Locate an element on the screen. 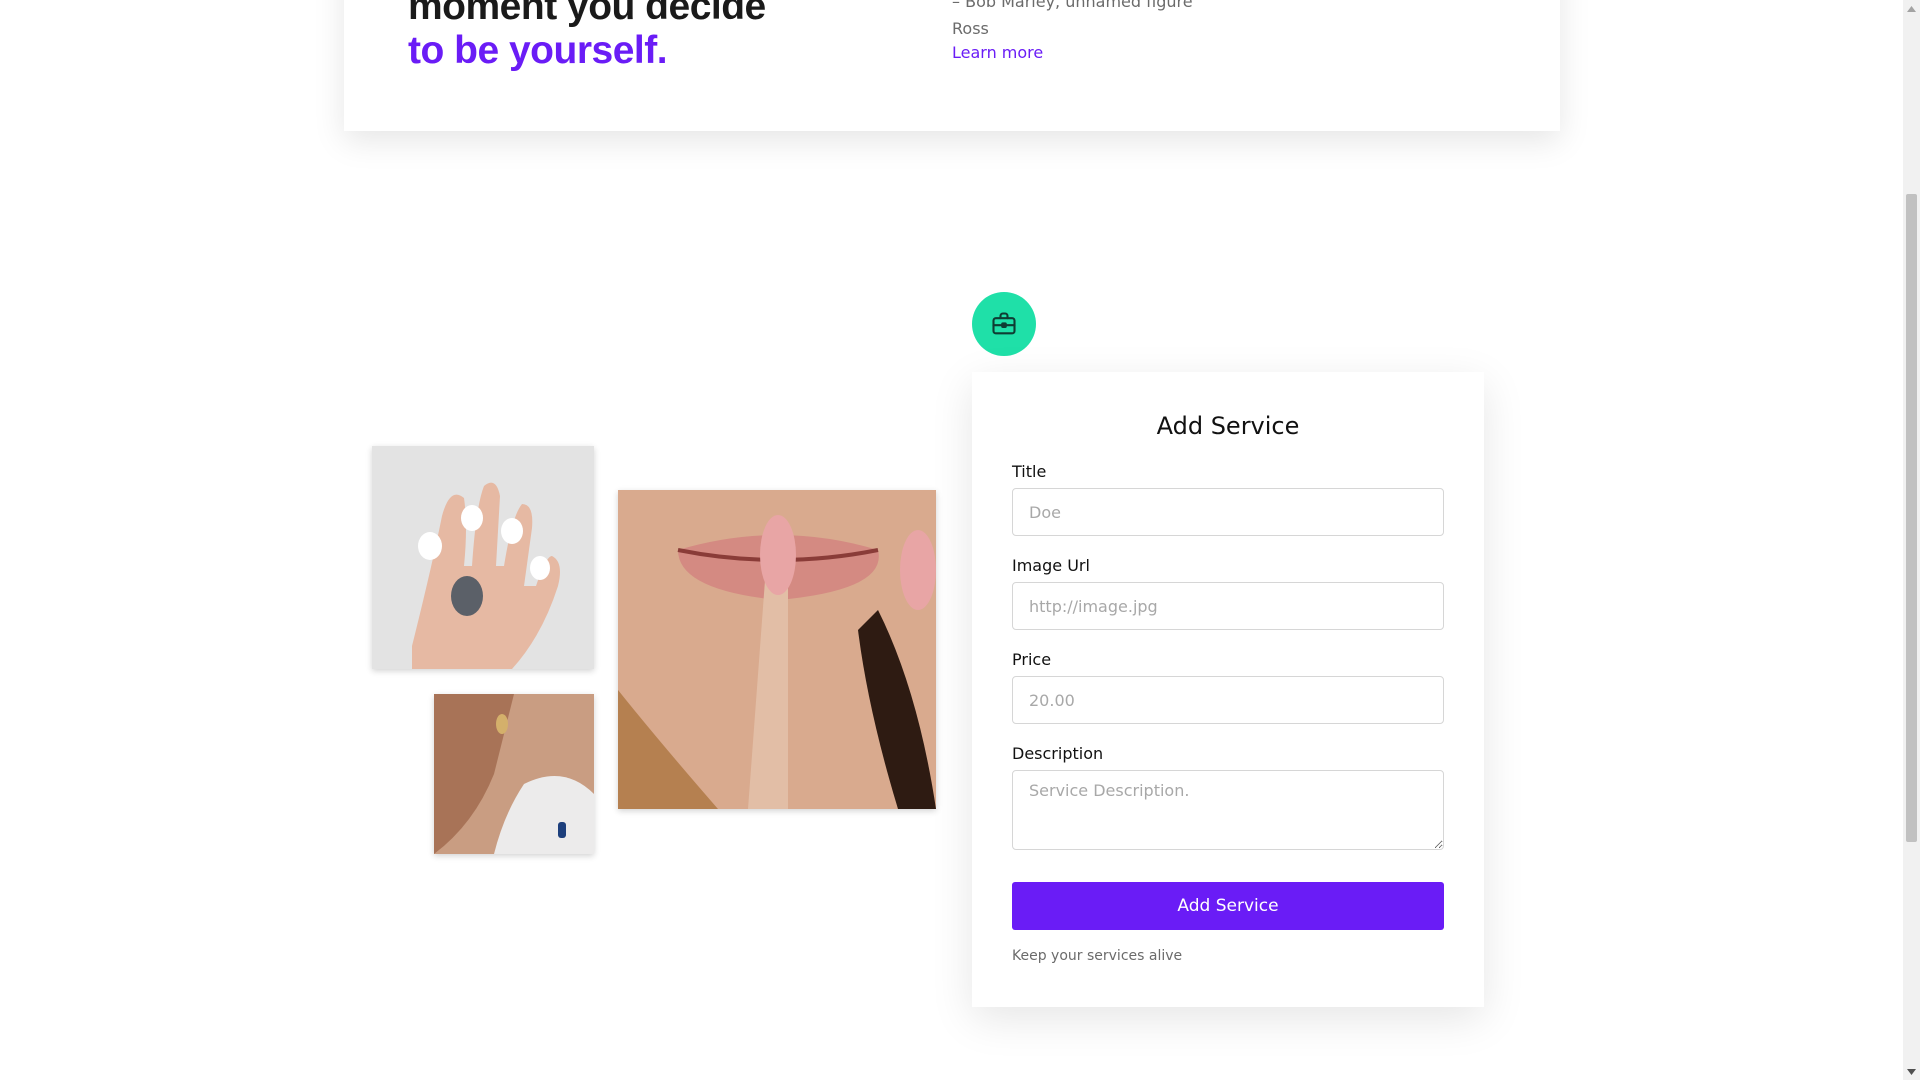 The width and height of the screenshot is (1920, 1080). form-note: Keep your services alive is located at coordinates (1097, 956).